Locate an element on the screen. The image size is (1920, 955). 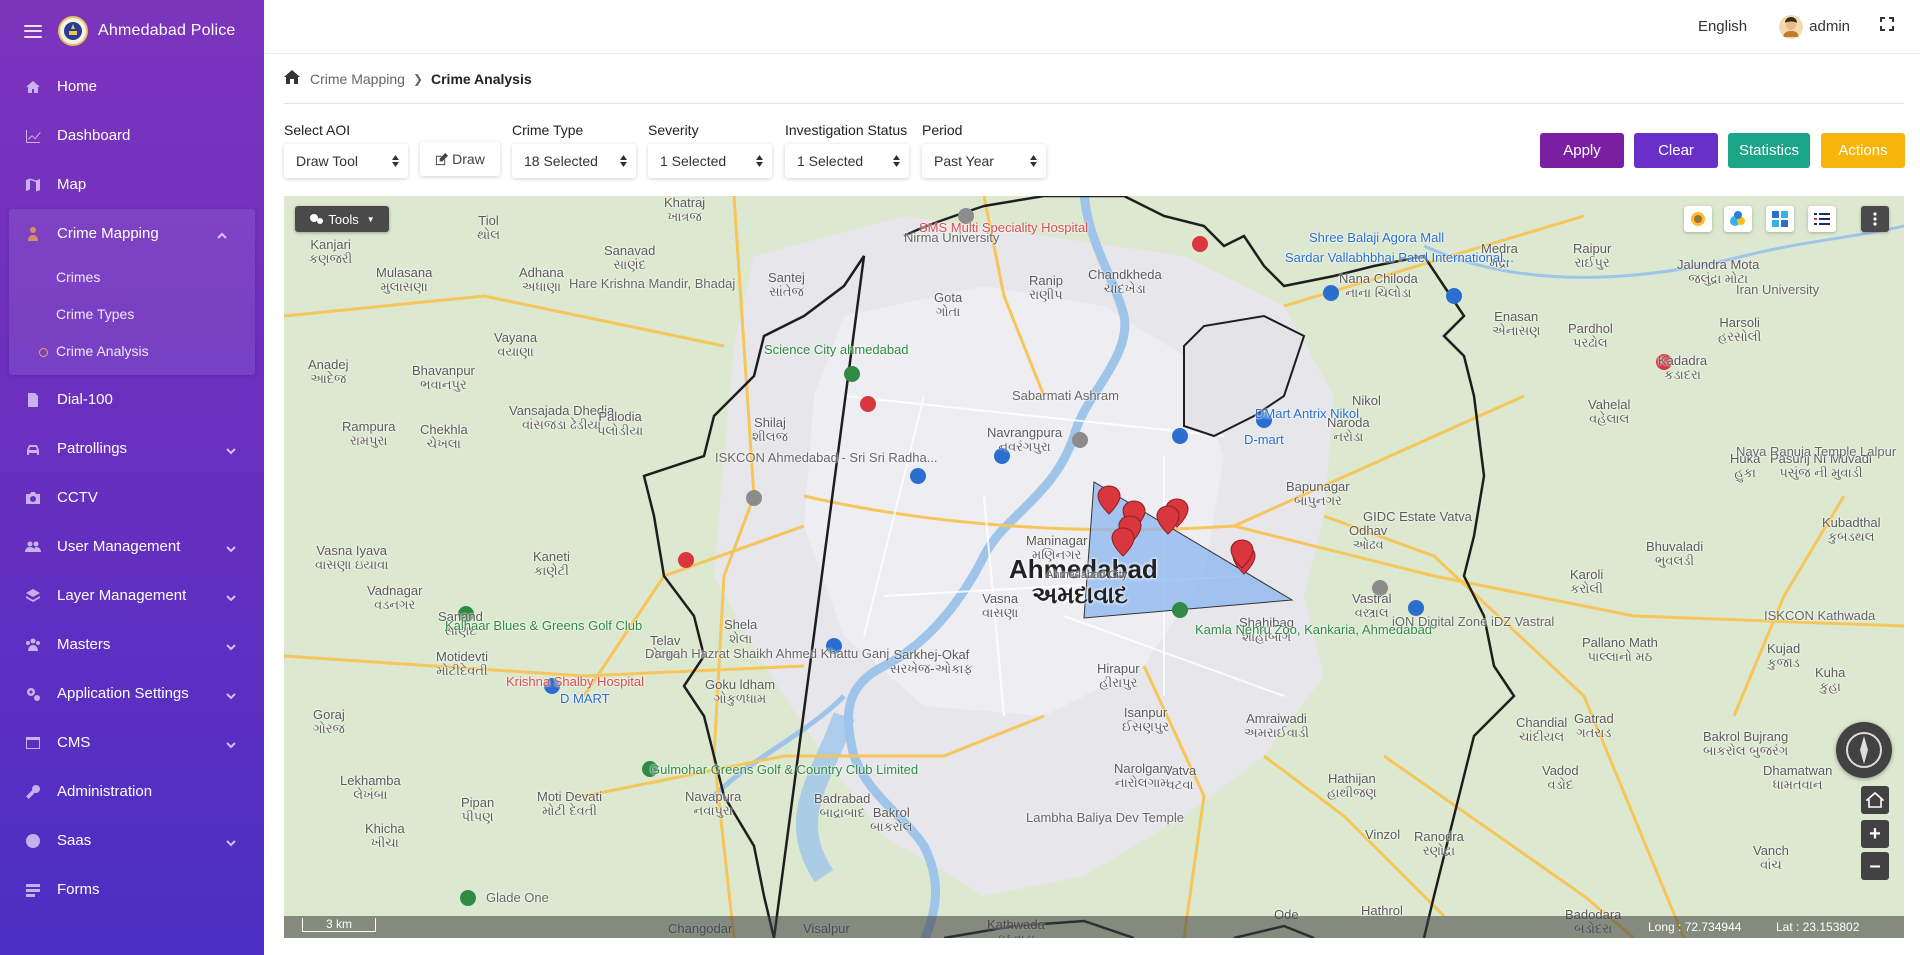
place-label: Vadnagar વડનગર is located at coordinates (395, 597).